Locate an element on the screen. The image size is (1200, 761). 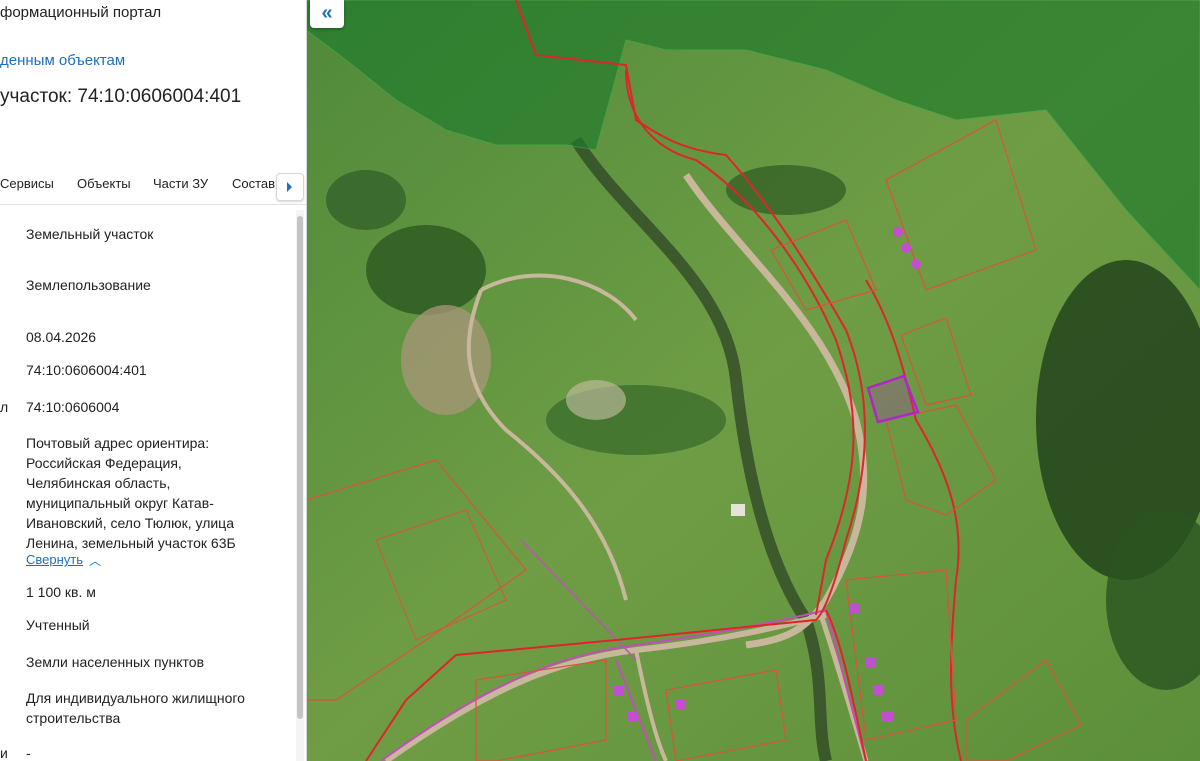
panel-scrollbar is located at coordinates (300, 485).